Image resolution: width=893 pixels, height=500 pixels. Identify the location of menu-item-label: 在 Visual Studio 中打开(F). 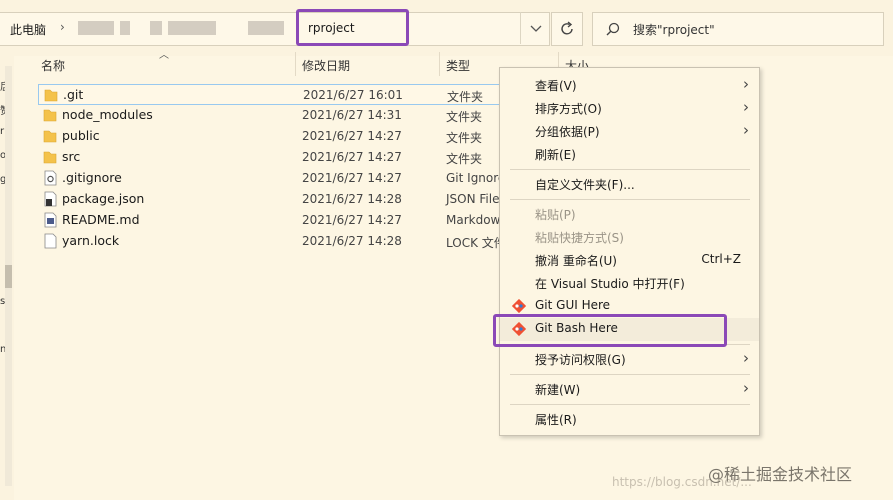
(610, 284).